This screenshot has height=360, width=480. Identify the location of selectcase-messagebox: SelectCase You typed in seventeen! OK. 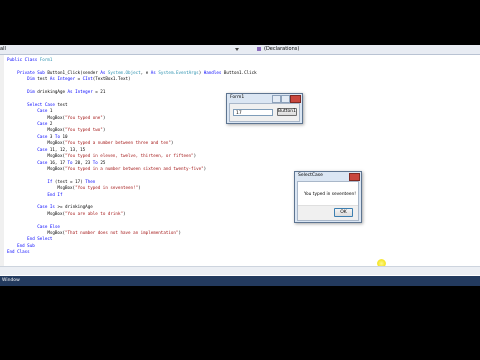
(328, 197).